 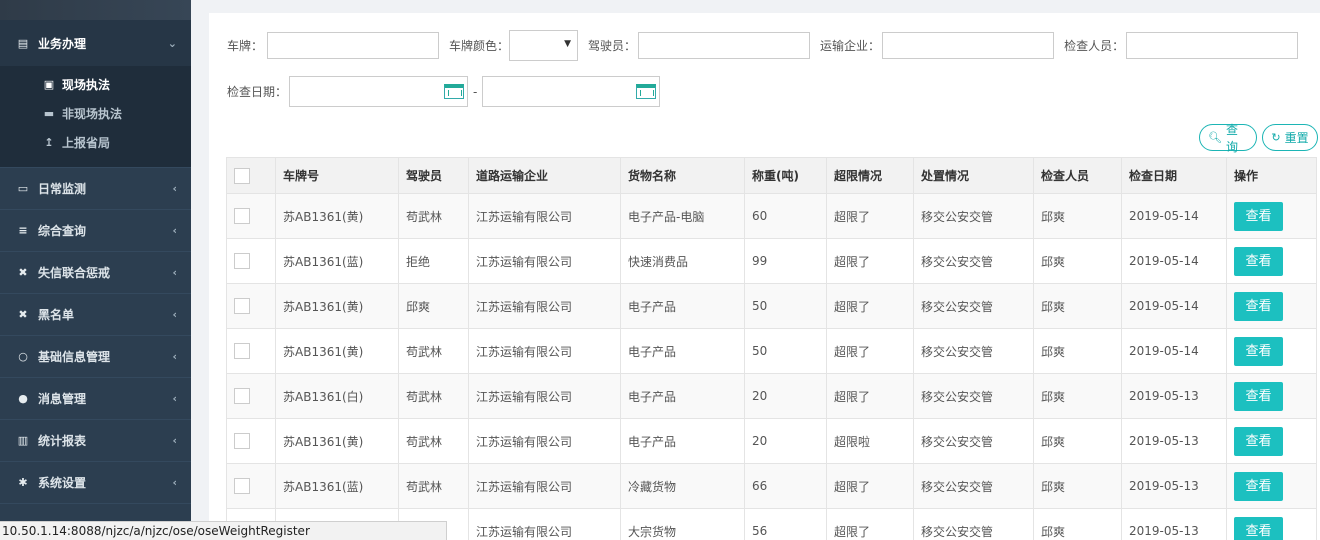 What do you see at coordinates (95, 315) in the screenshot?
I see `menu-blacklist: ✖ 黑名单 ‹` at bounding box center [95, 315].